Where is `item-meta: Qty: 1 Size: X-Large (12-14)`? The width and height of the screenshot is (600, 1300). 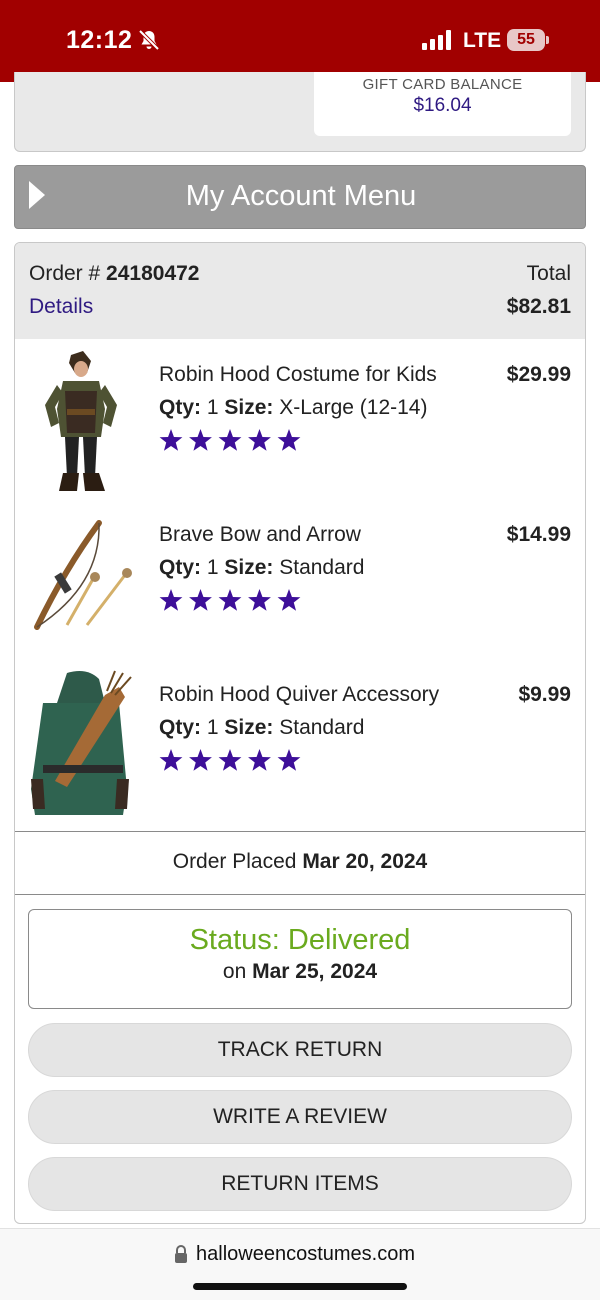
item-meta: Qty: 1 Size: X-Large (12-14) is located at coordinates (293, 408).